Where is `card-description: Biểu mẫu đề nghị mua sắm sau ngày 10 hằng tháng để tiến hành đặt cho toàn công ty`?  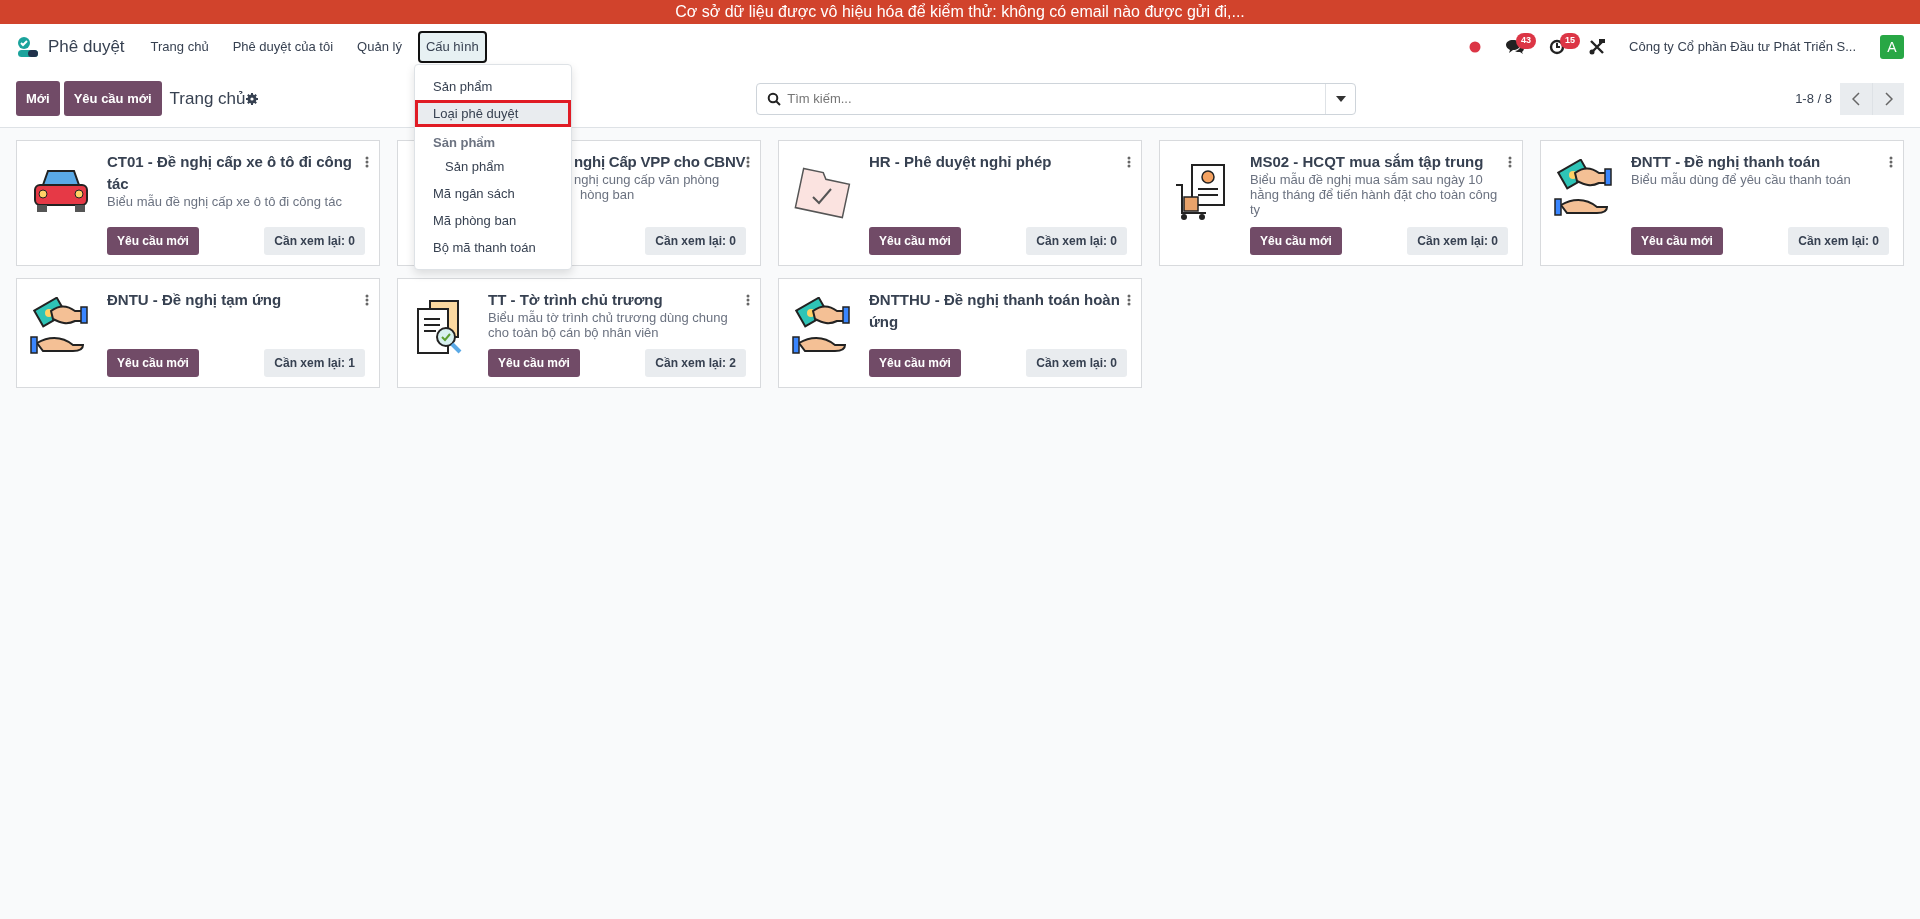 card-description: Biểu mẫu đề nghị mua sắm sau ngày 10 hằng tháng để tiến hành đặt cho toàn công ty is located at coordinates (1374, 195).